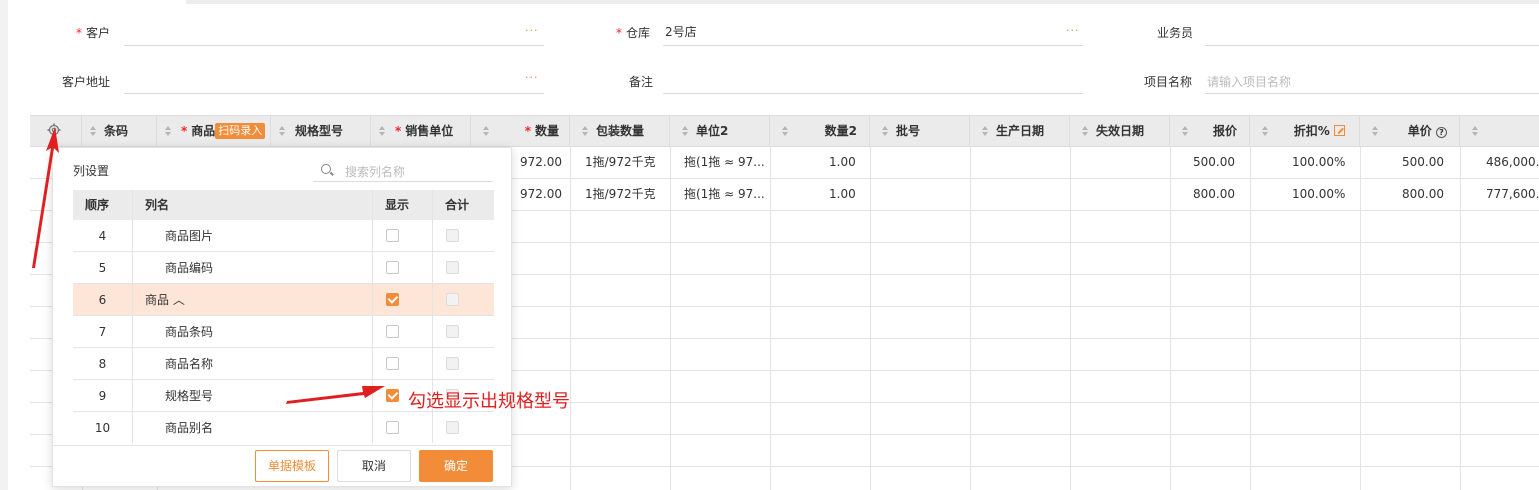 The width and height of the screenshot is (1539, 490). Describe the element at coordinates (421, 131) in the screenshot. I see `header-sales-unit: * 销售单位` at that location.